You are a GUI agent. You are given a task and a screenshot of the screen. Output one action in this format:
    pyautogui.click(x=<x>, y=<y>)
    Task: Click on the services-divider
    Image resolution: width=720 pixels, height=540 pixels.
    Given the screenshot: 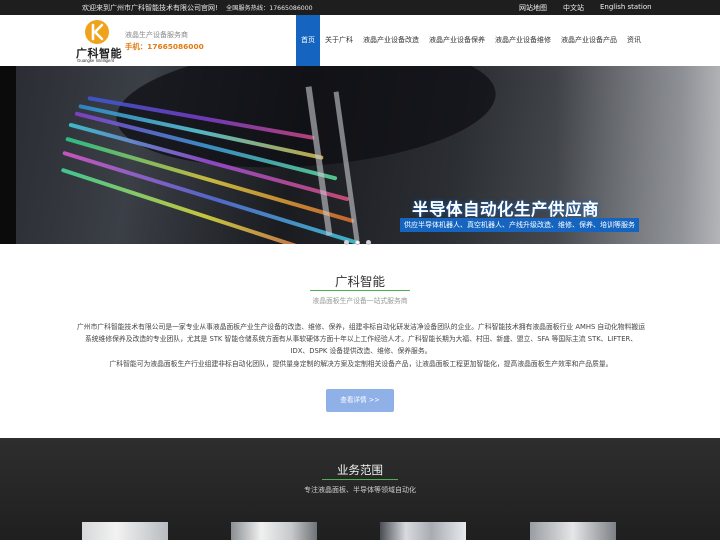 What is the action you would take?
    pyautogui.click(x=360, y=479)
    